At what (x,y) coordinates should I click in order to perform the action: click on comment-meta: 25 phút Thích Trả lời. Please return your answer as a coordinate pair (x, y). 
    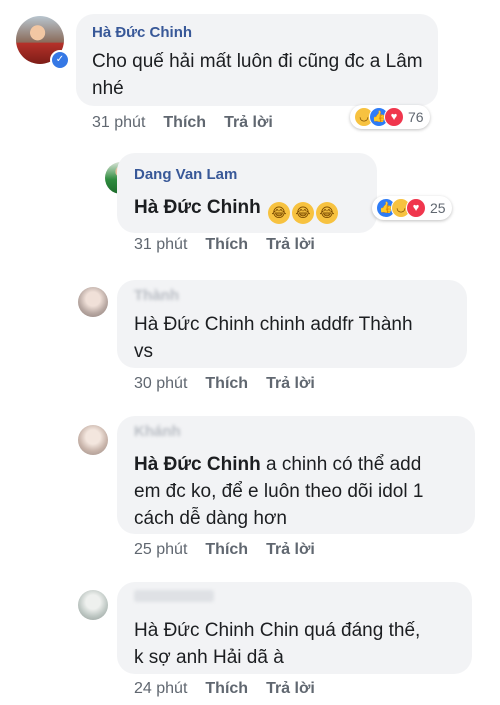
    Looking at the image, I should click on (233, 550).